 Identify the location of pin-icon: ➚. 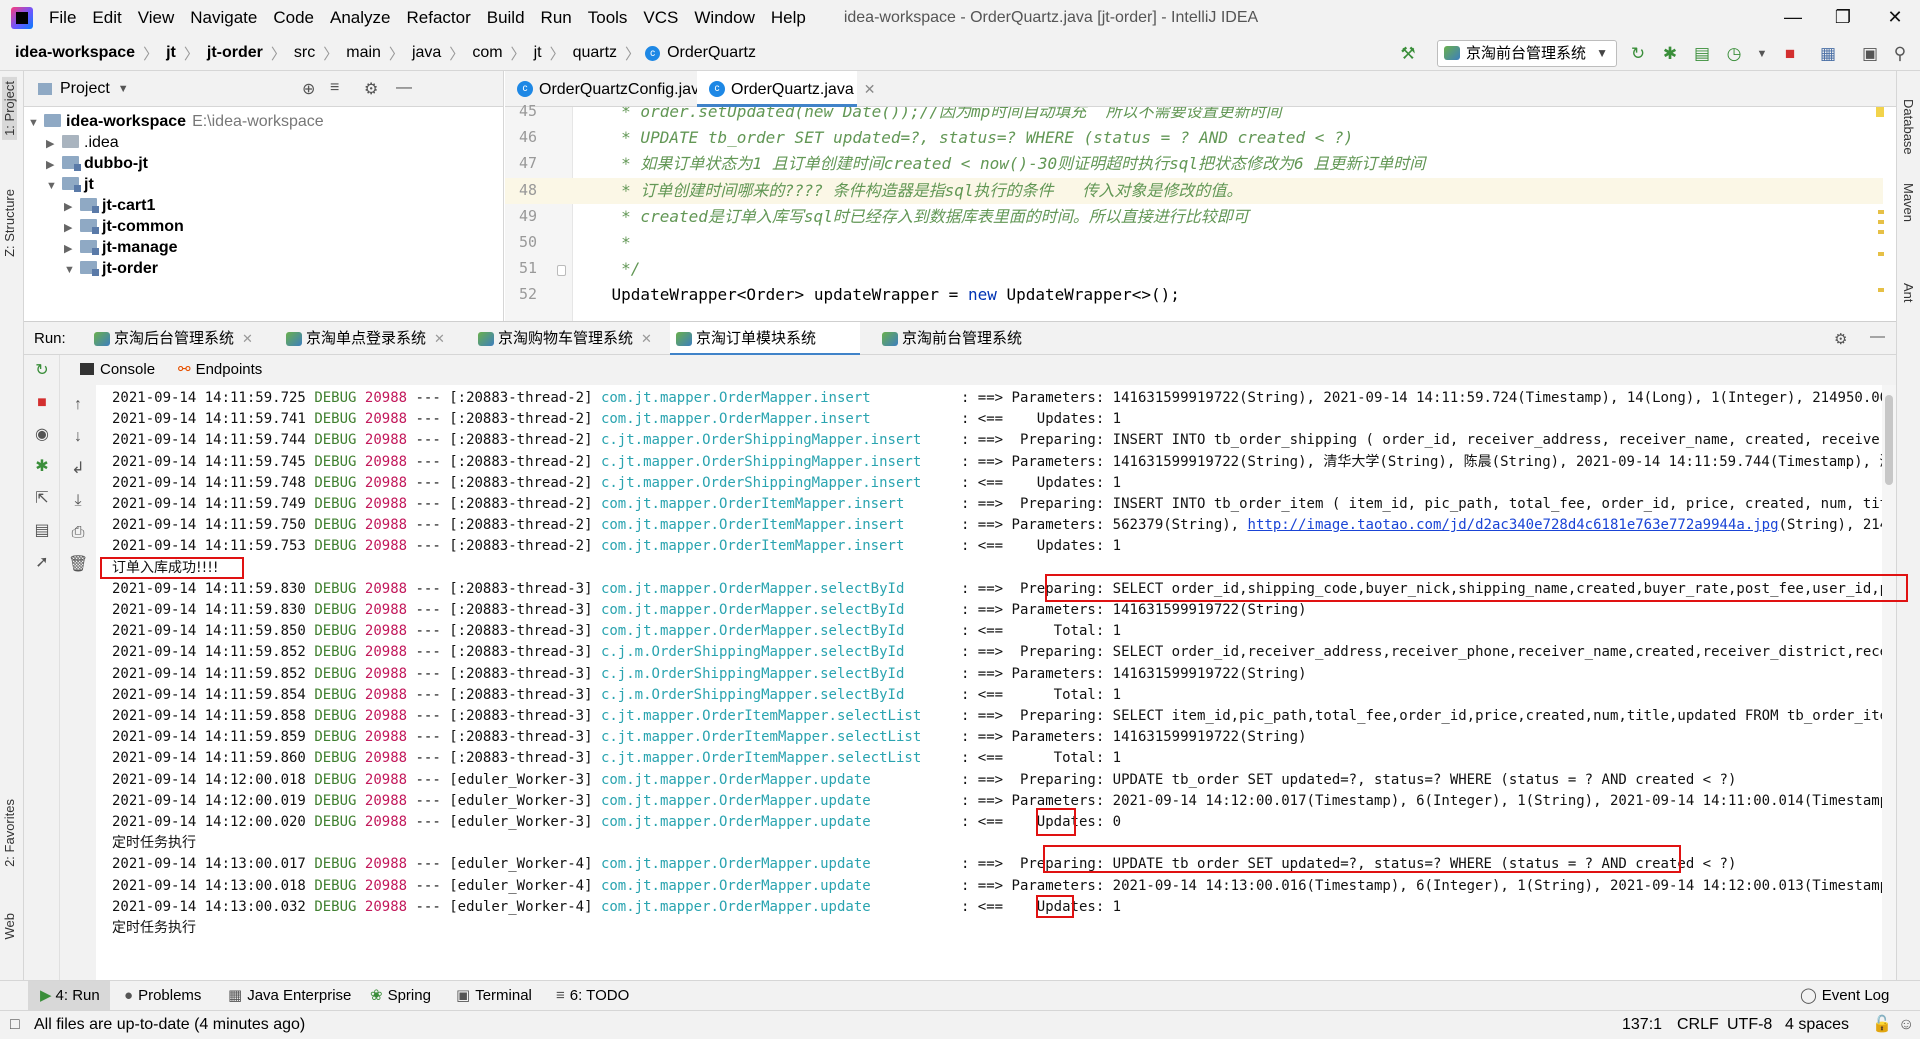
(42, 563).